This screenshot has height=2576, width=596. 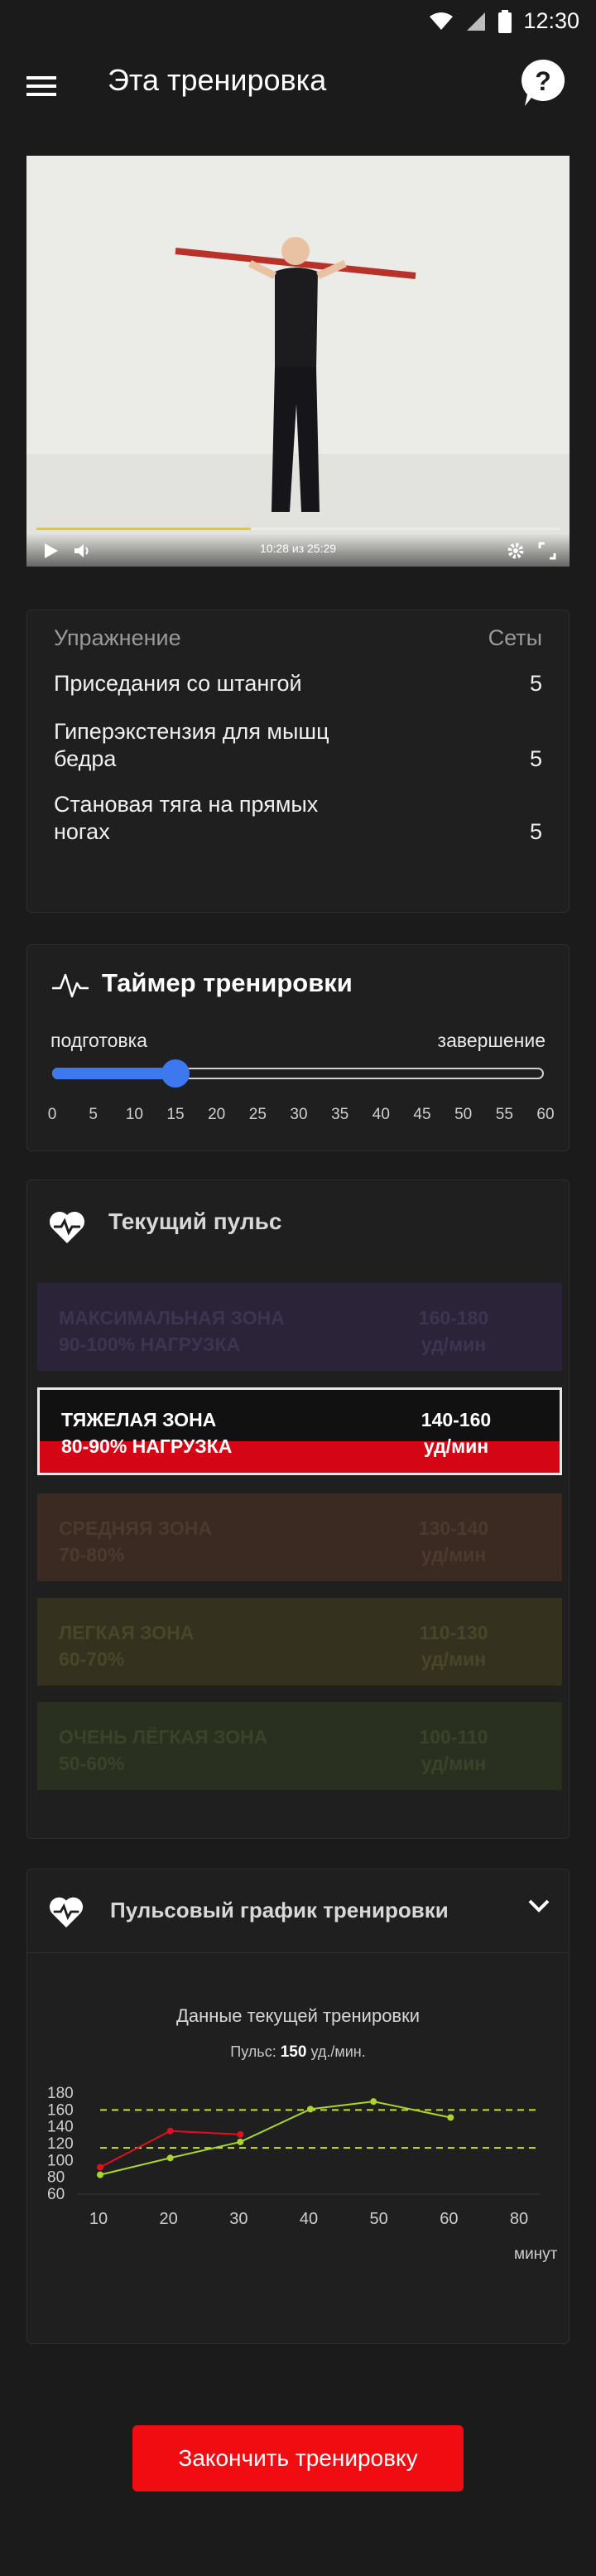 What do you see at coordinates (293, 2052) in the screenshot?
I see `pulse-value: 150` at bounding box center [293, 2052].